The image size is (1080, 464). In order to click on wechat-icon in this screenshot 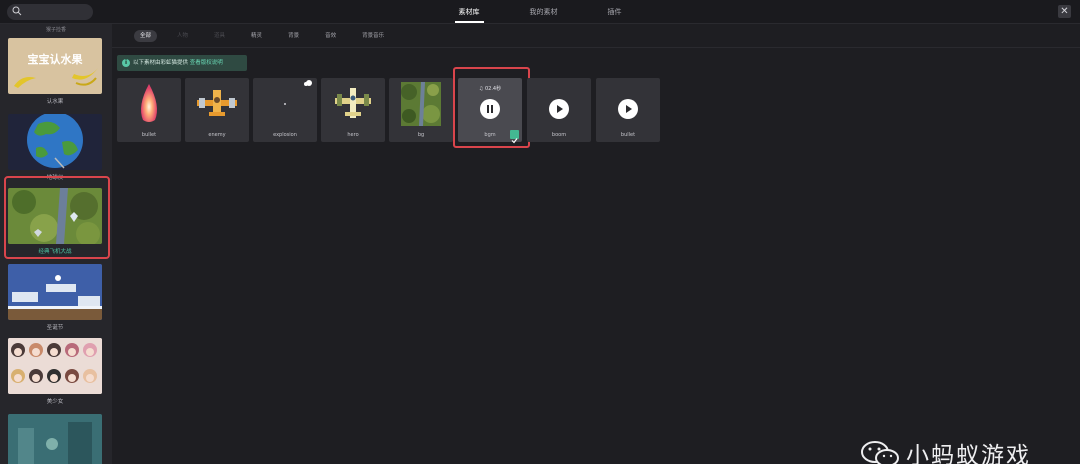, I will do `click(880, 452)`.